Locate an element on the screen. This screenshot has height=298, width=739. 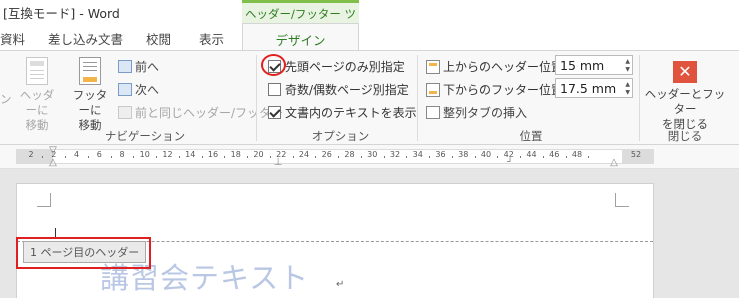
previous-section-icon is located at coordinates (125, 66).